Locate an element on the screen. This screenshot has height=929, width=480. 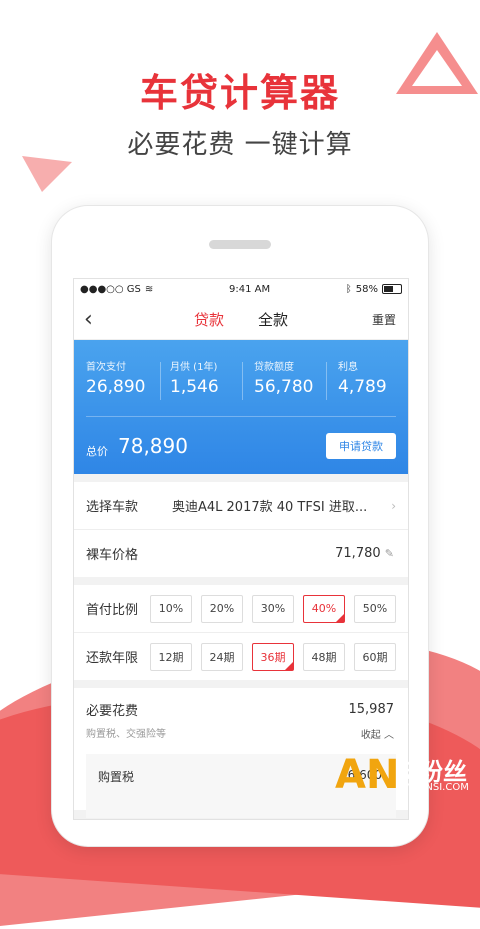
collapse-label: 收起 is located at coordinates (370, 735).